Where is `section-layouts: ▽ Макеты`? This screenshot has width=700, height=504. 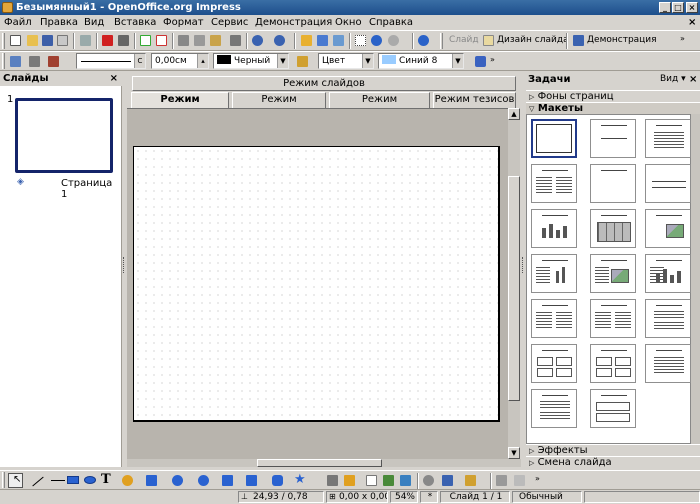 section-layouts: ▽ Макеты is located at coordinates (613, 108).